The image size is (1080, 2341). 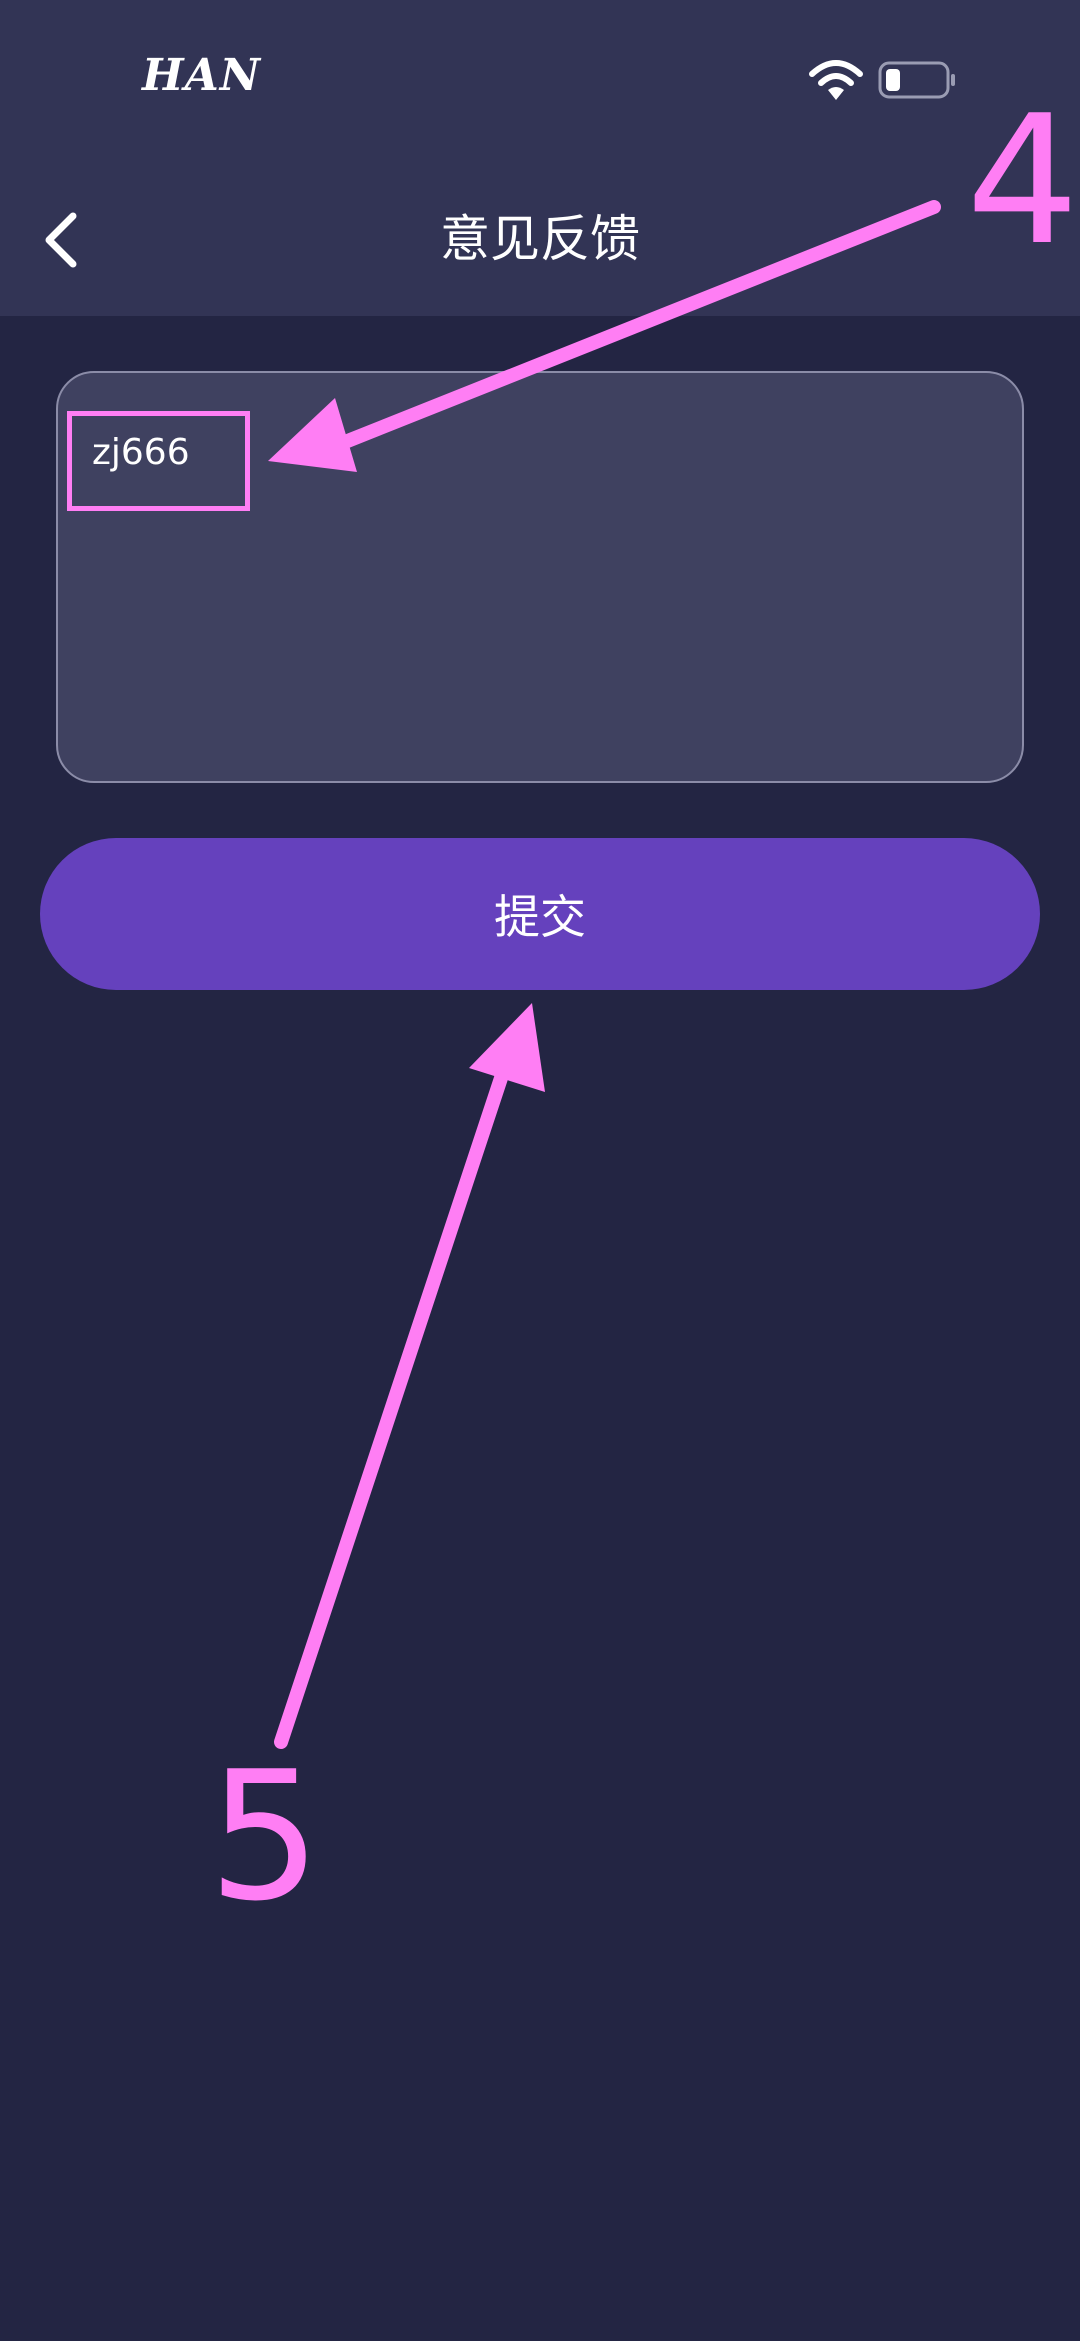 What do you see at coordinates (265, 1836) in the screenshot?
I see `annotation-label-5: 5` at bounding box center [265, 1836].